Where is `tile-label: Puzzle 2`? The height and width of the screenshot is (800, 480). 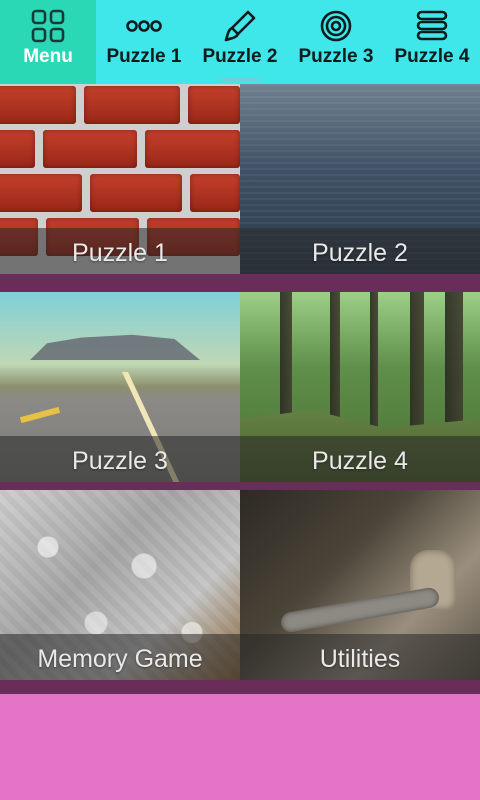
tile-label: Puzzle 2 is located at coordinates (360, 253).